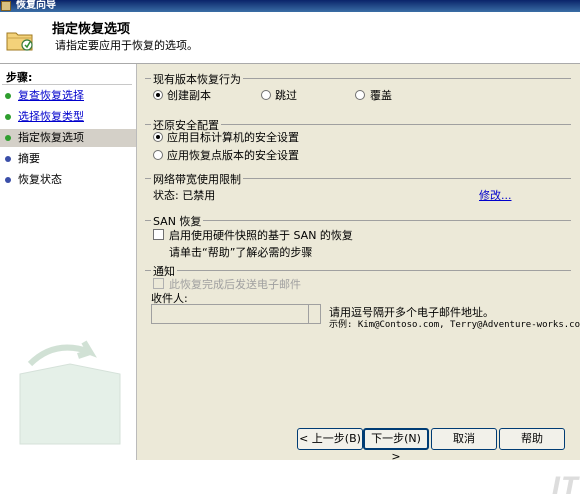  I want to click on sidebar-item-label: 选择恢复类型, so click(51, 116).